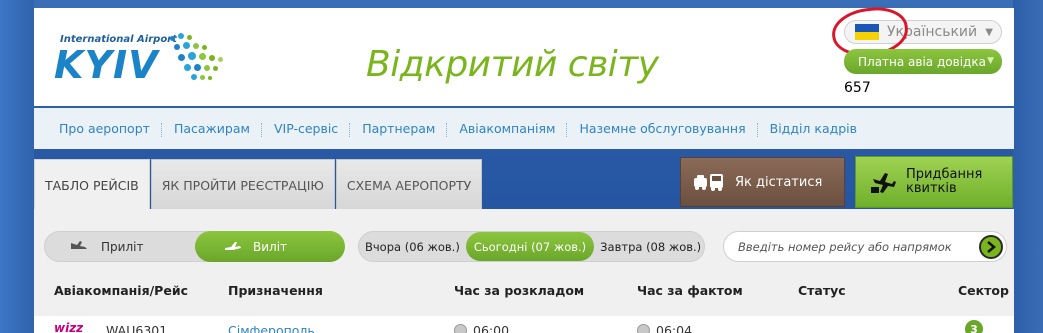 This screenshot has width=1043, height=333. I want to click on arrival-plane-icon, so click(79, 247).